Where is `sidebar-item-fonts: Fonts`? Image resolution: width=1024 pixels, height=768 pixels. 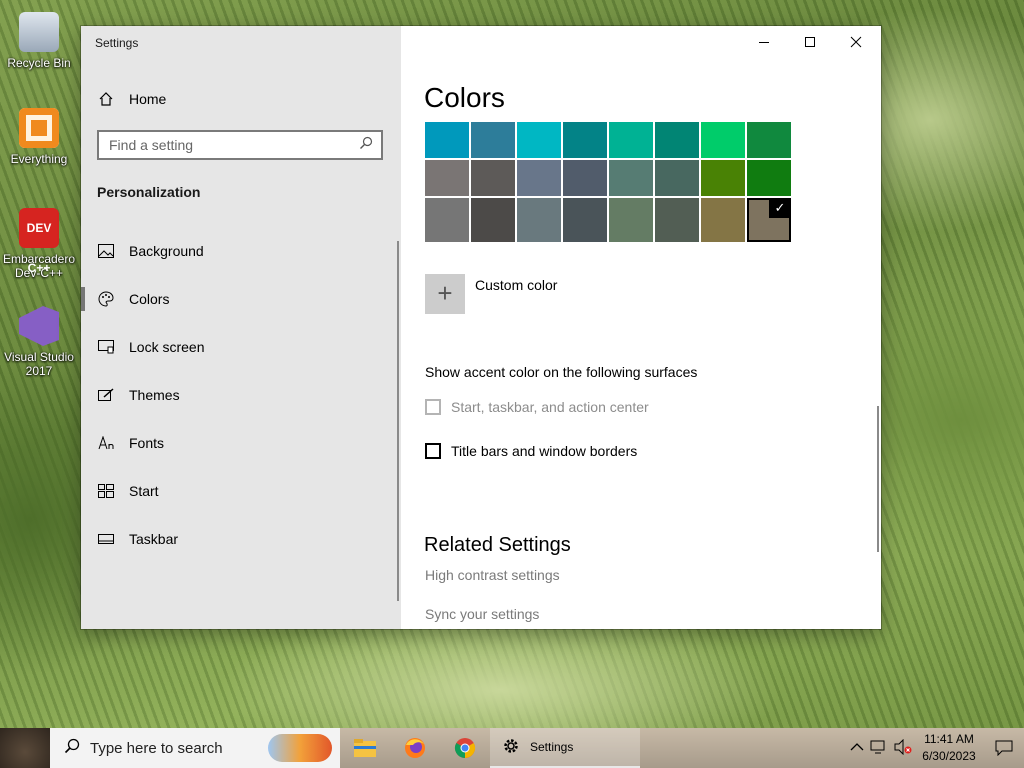
sidebar-item-fonts: Fonts is located at coordinates (241, 443).